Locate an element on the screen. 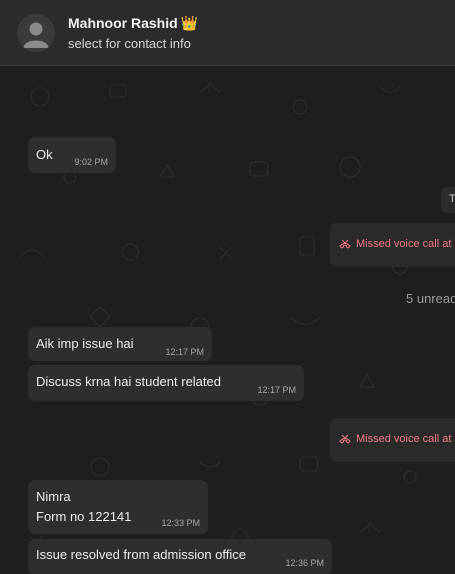  contact-avatar is located at coordinates (36, 33).